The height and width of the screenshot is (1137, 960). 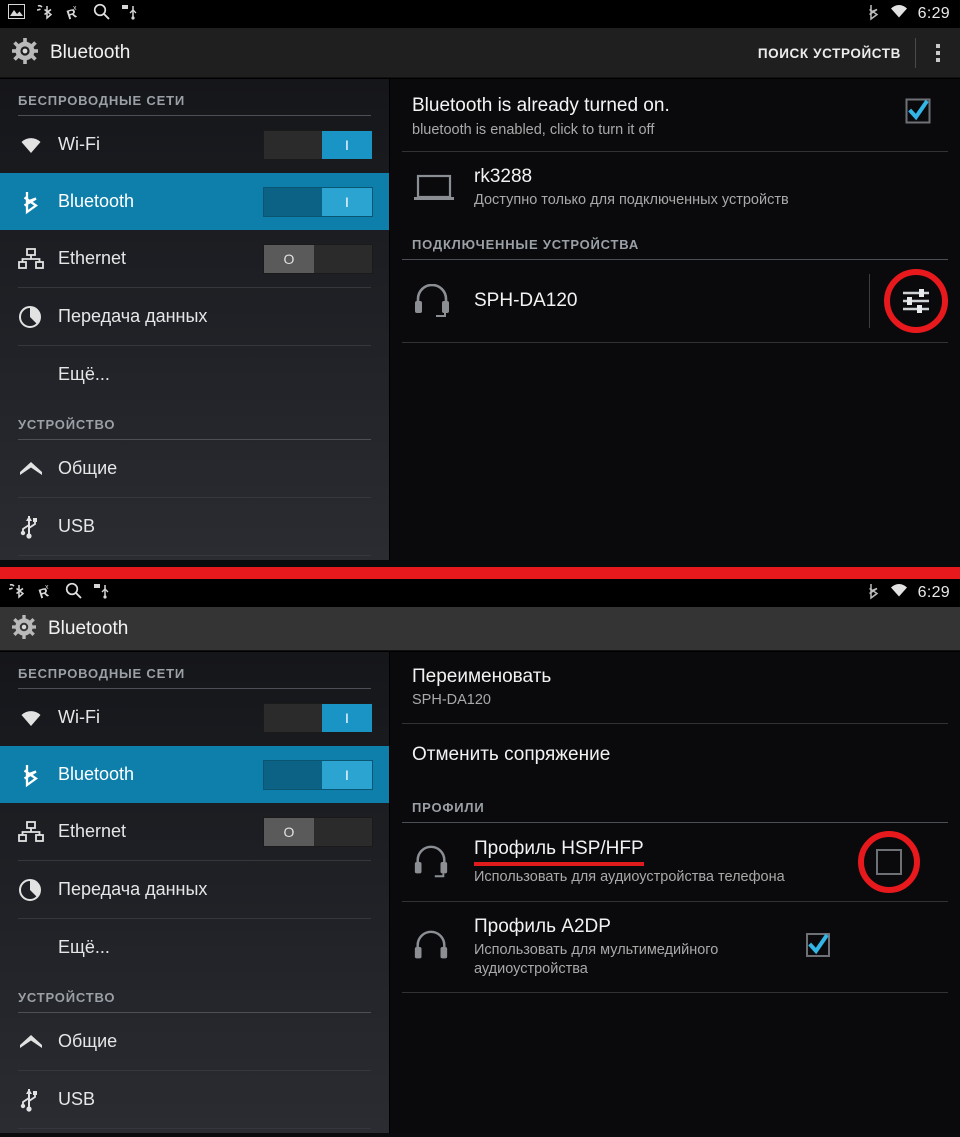 What do you see at coordinates (922, 111) in the screenshot?
I see `bluetooth-state-checkbox` at bounding box center [922, 111].